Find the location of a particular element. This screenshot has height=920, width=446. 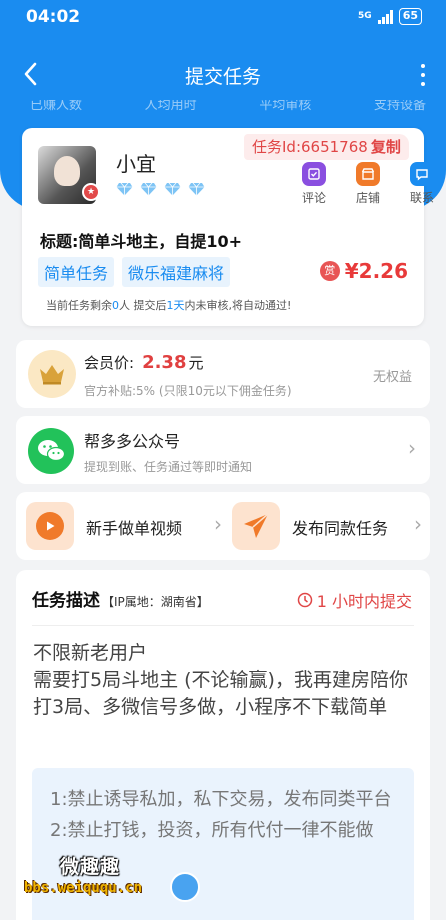

status-icons: 5G 65 is located at coordinates (390, 16).